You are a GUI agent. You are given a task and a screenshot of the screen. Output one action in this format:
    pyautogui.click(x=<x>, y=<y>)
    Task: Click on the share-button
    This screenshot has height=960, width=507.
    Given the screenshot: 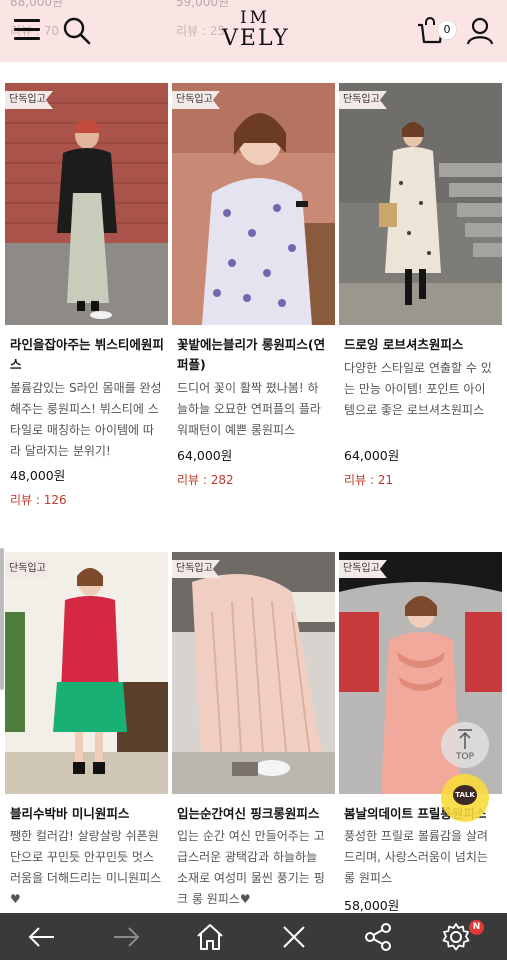 What is the action you would take?
    pyautogui.click(x=378, y=936)
    